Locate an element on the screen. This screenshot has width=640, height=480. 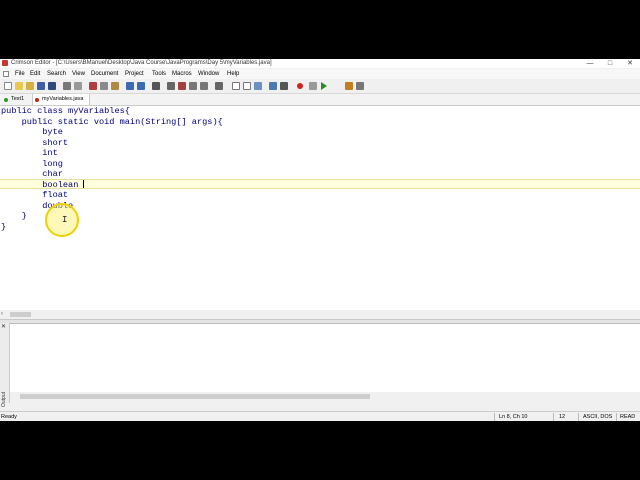
menu-search: Search is located at coordinates (56, 74).